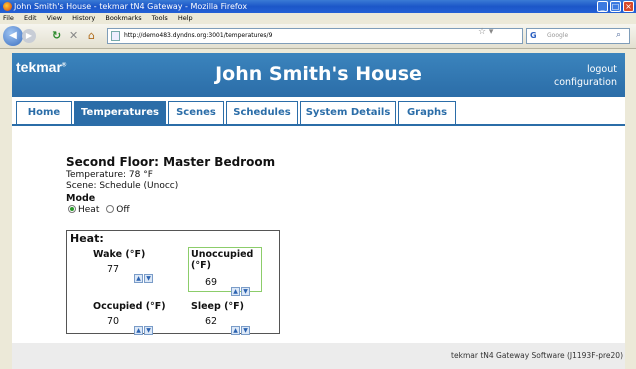 The image size is (636, 369). Describe the element at coordinates (44, 112) in the screenshot. I see `tab-home: Home` at that location.